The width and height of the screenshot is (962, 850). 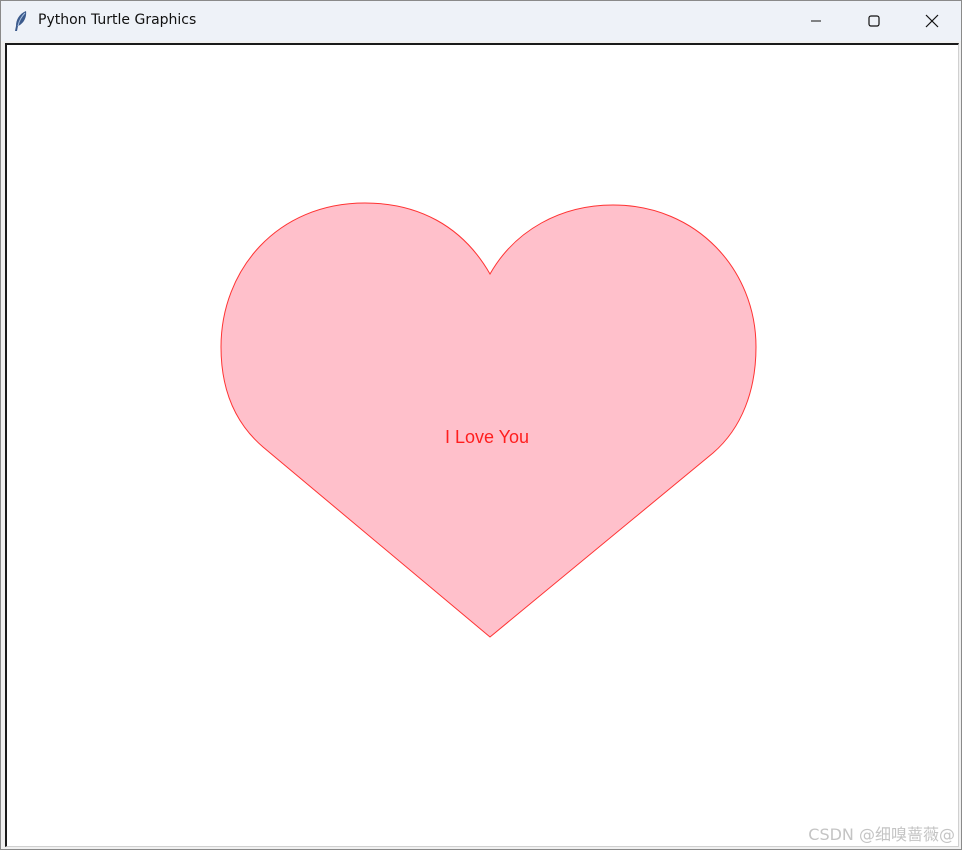 What do you see at coordinates (487, 437) in the screenshot?
I see `heart-text: I Love You` at bounding box center [487, 437].